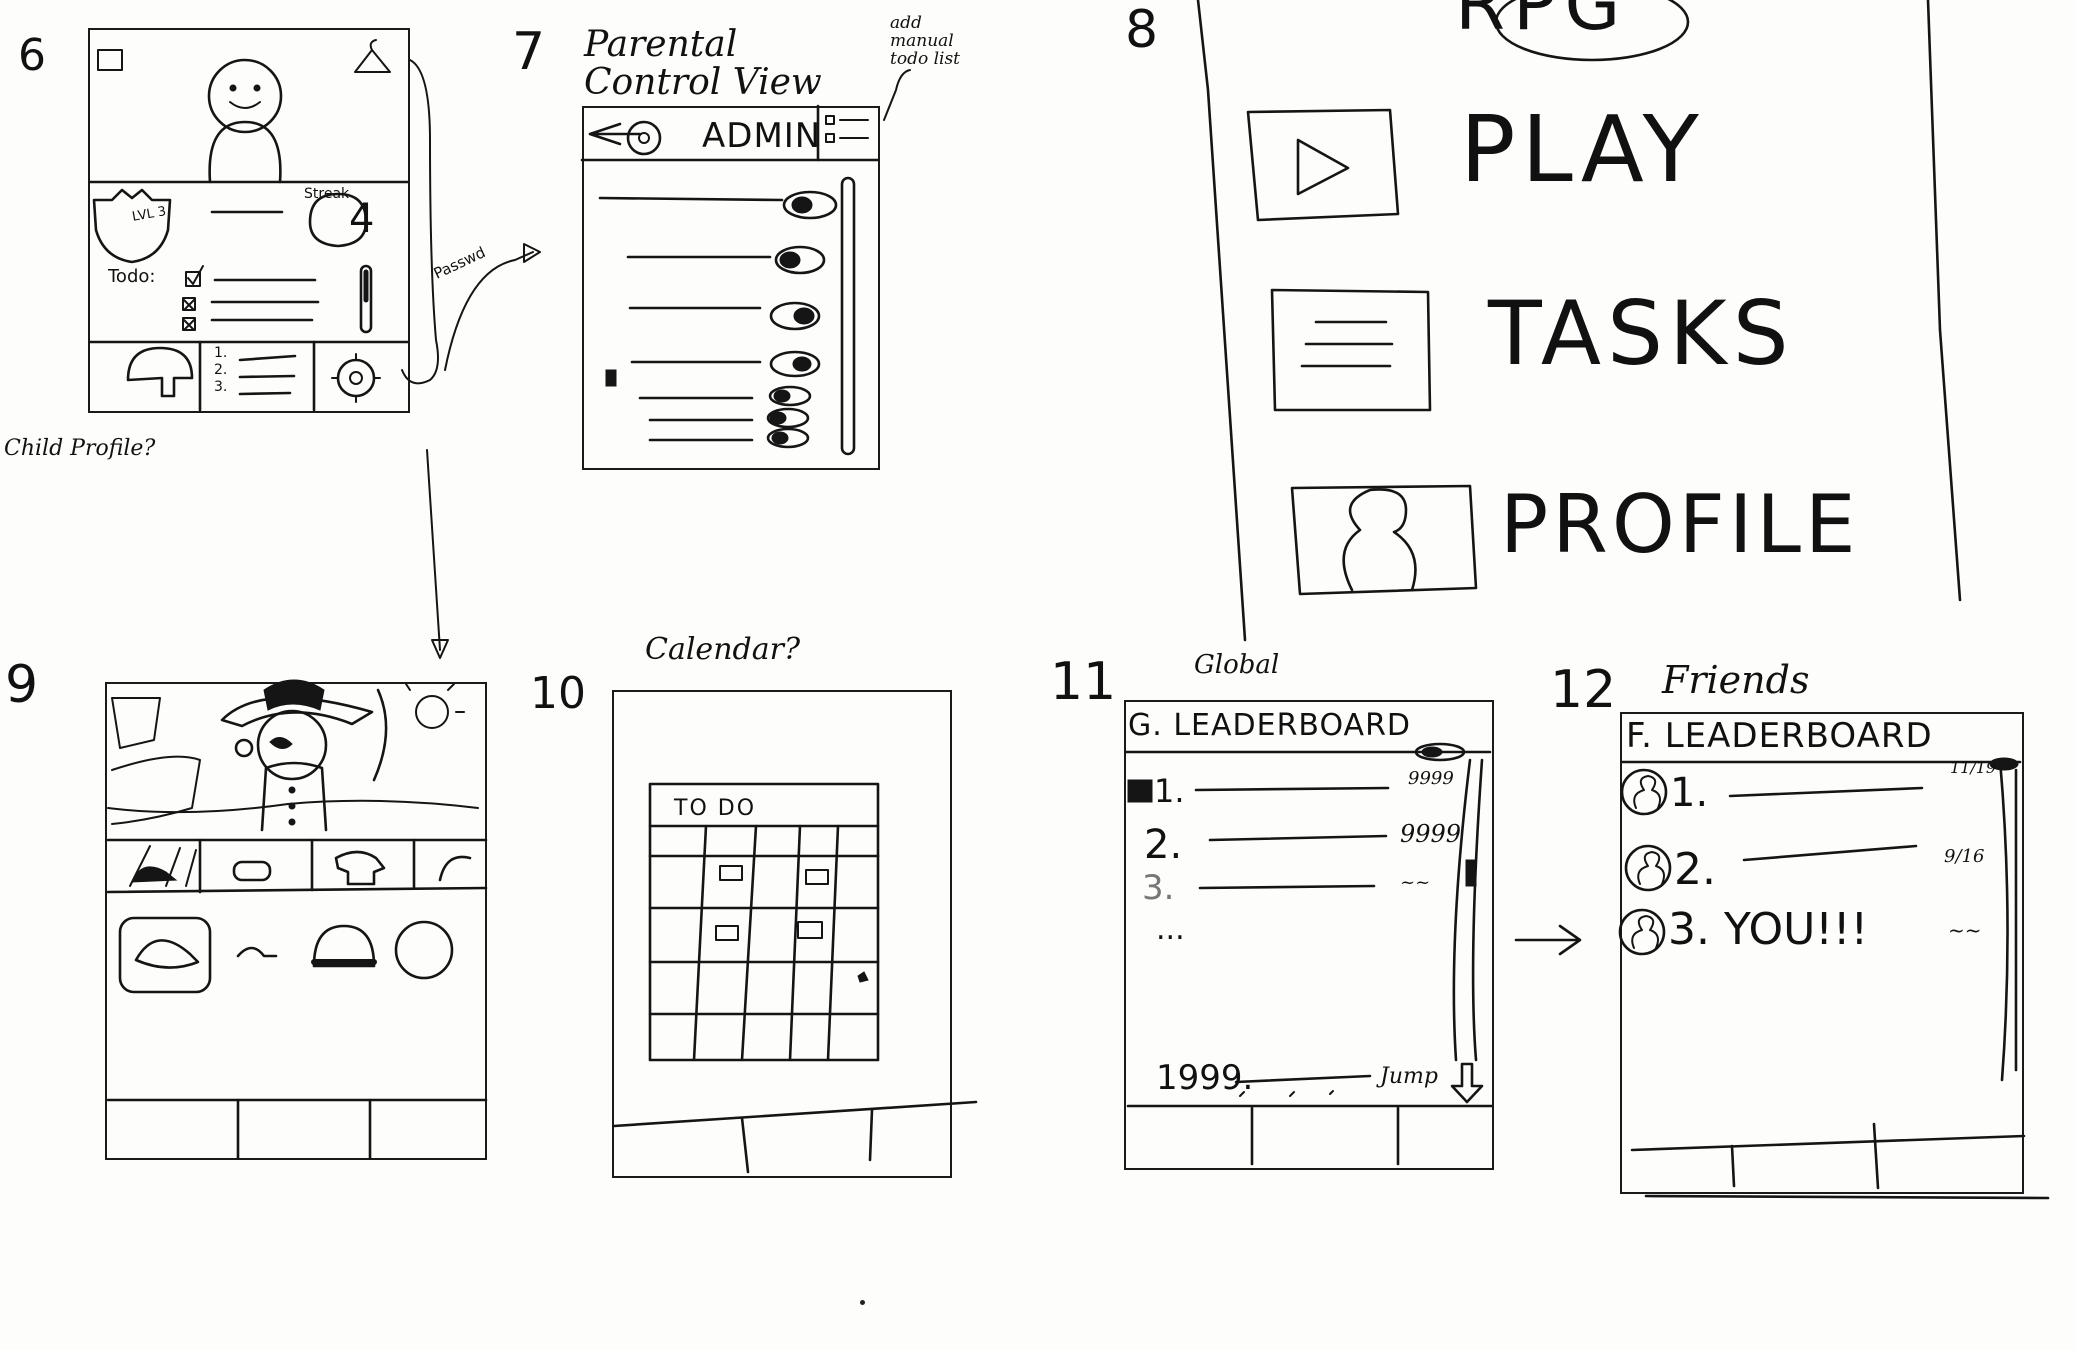 This screenshot has width=2076, height=1350. What do you see at coordinates (1973, 767) in the screenshot?
I see `friend-score-1: 11/19` at bounding box center [1973, 767].